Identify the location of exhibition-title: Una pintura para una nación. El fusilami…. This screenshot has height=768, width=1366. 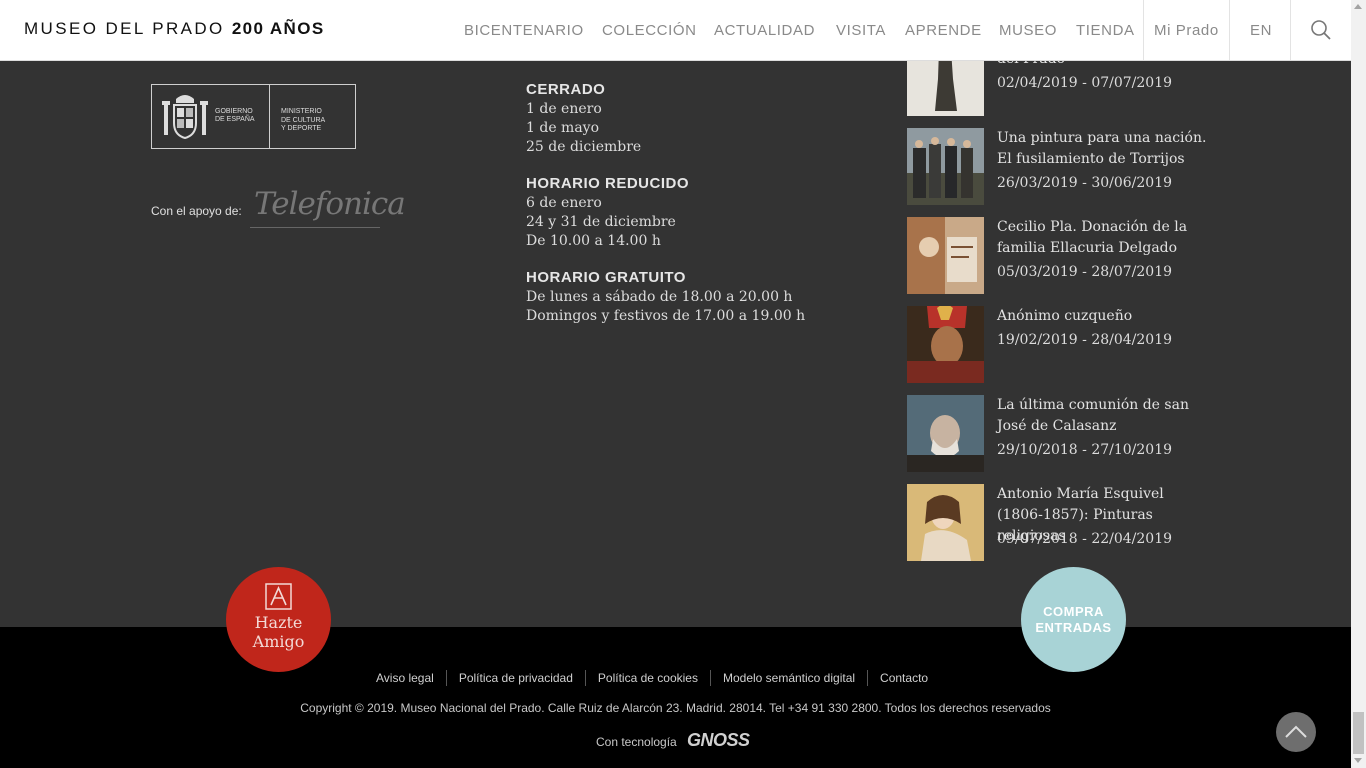
(1102, 149).